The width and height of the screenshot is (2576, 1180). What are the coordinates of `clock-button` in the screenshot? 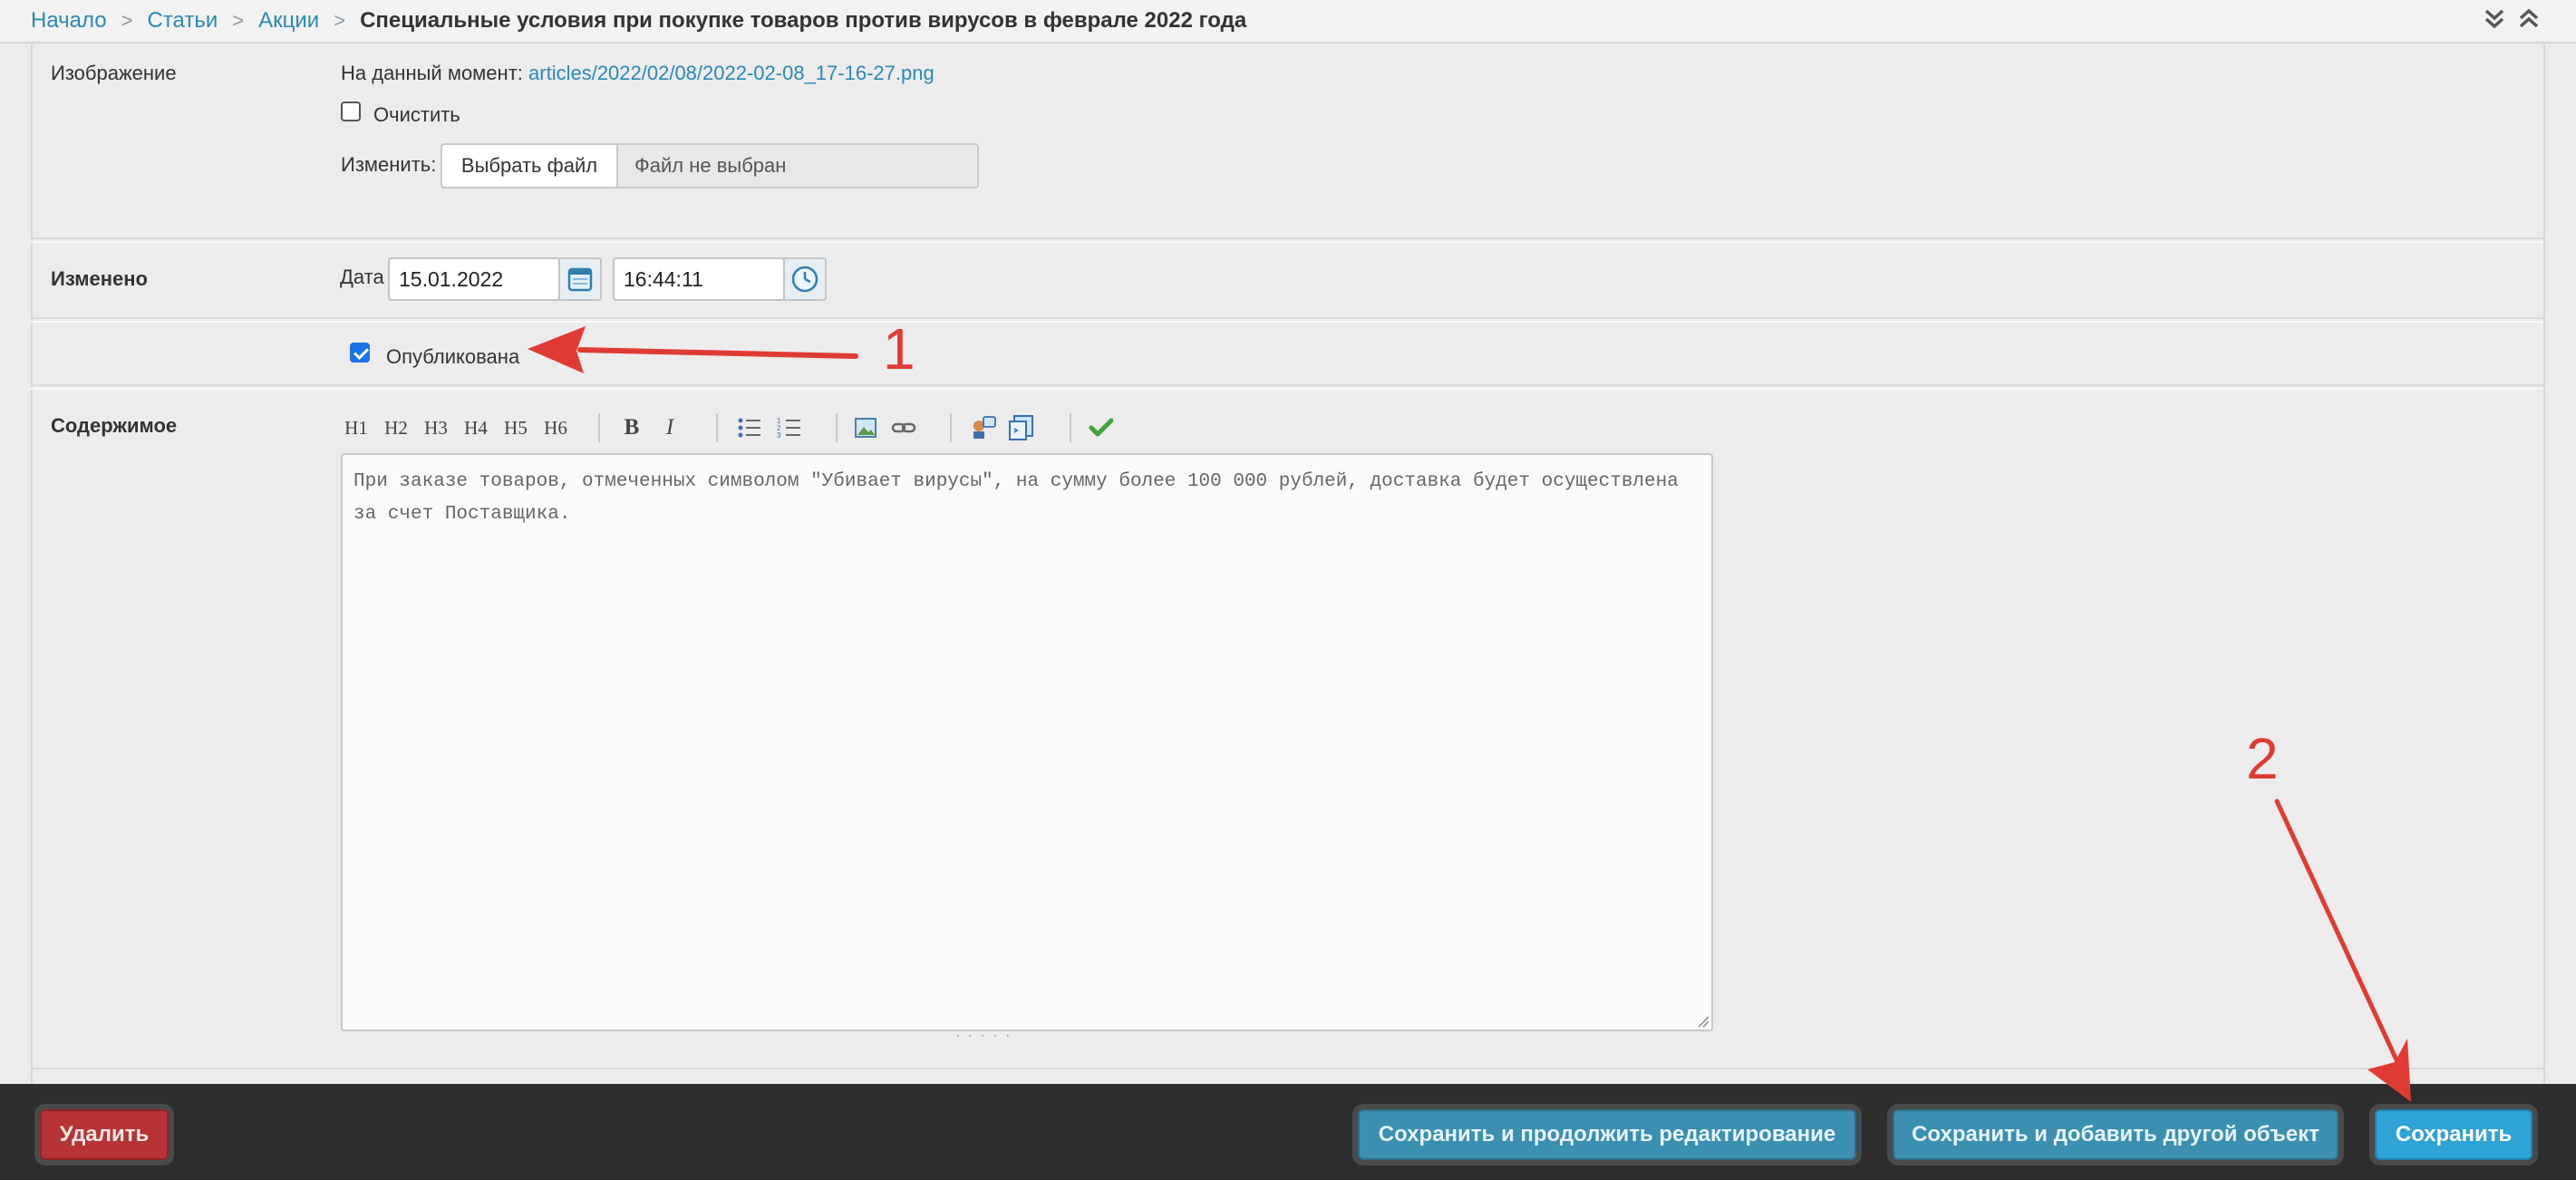 It's located at (805, 279).